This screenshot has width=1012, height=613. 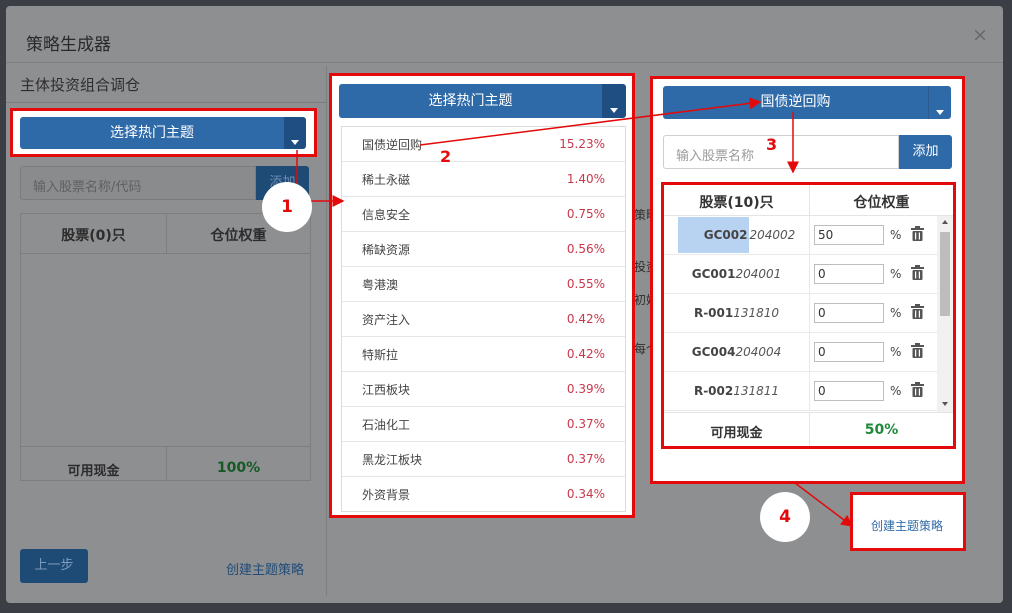 I want to click on step-4-badge: 4, so click(x=785, y=517).